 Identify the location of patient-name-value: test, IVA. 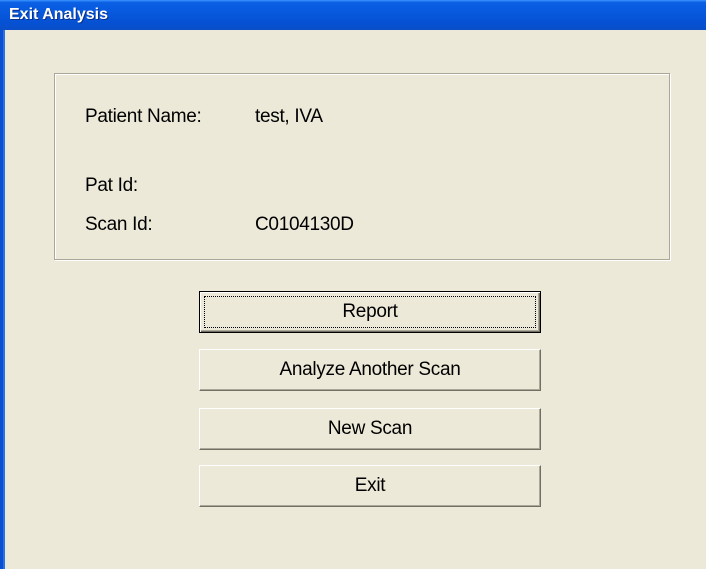
(289, 116).